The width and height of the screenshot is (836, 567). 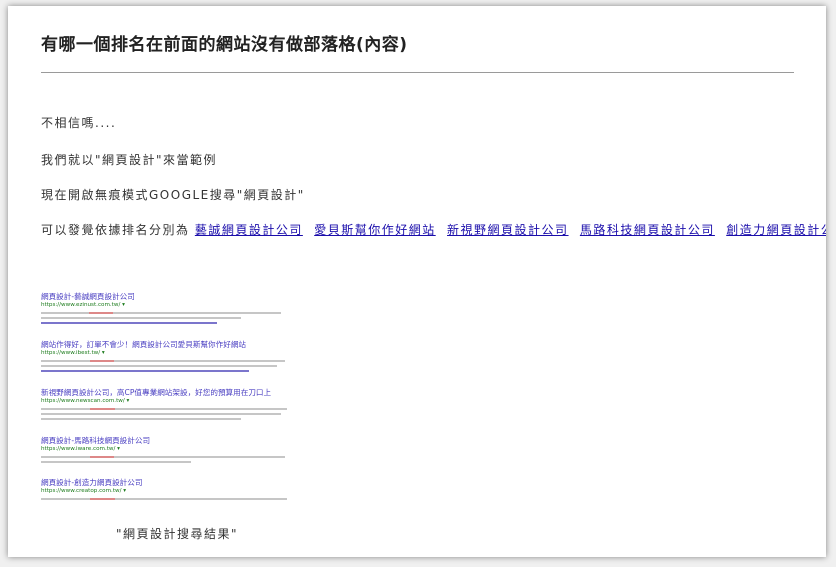 What do you see at coordinates (167, 297) in the screenshot?
I see `search-result-title: 網頁設計-藝誠網頁設計公司` at bounding box center [167, 297].